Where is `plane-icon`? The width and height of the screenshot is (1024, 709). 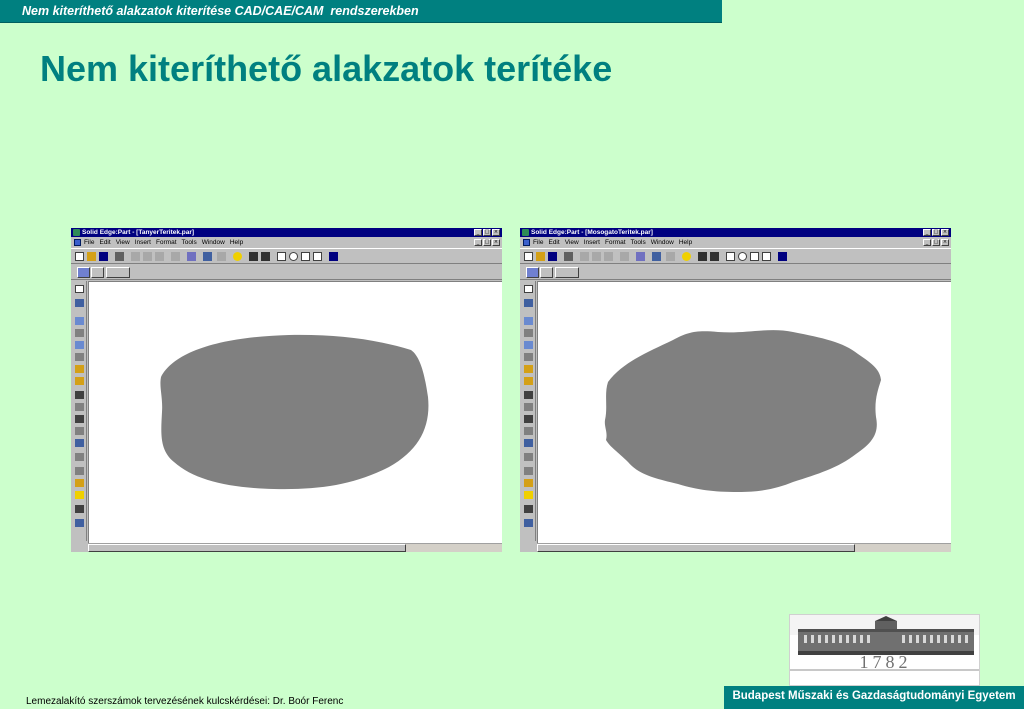
plane-icon is located at coordinates (79, 457).